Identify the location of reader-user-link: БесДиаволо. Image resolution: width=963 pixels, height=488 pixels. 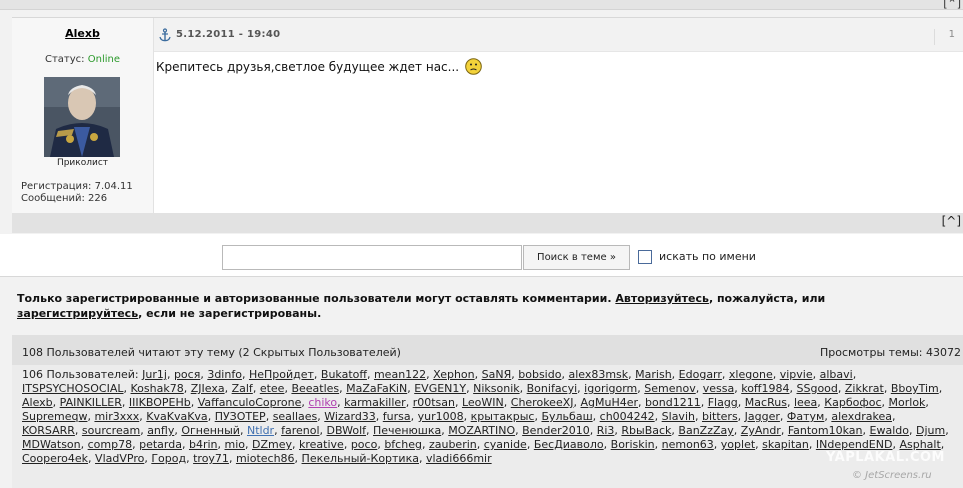
(569, 444).